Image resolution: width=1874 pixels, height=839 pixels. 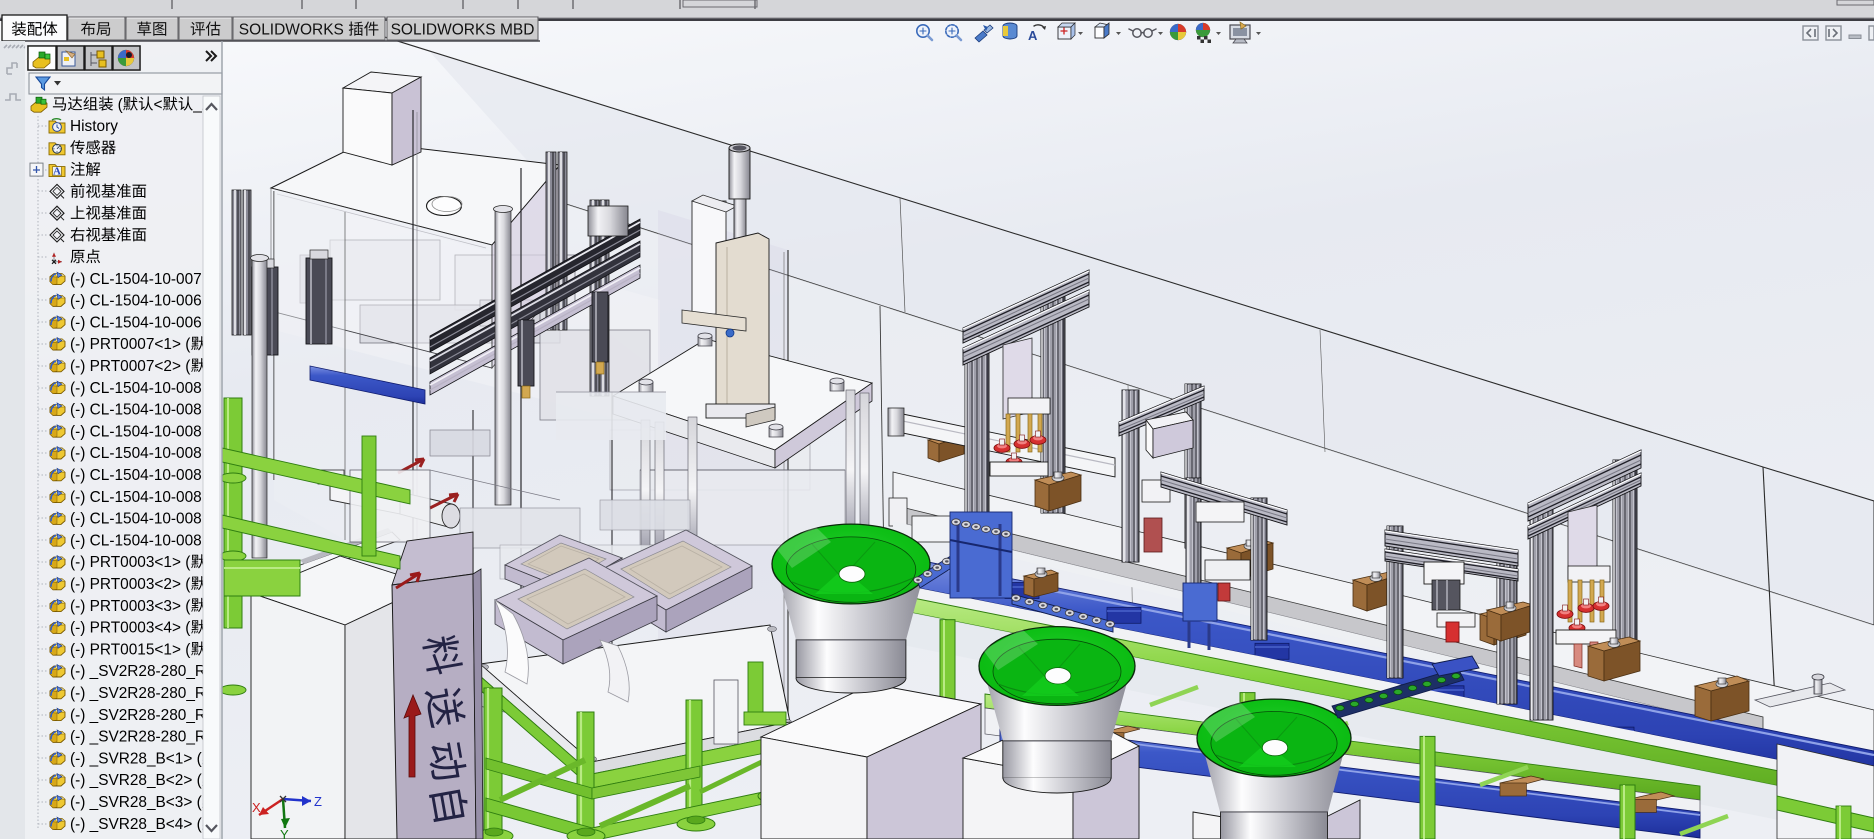 What do you see at coordinates (130, 606) in the screenshot?
I see `svg-text: (-) PRT0003<3> (` at bounding box center [130, 606].